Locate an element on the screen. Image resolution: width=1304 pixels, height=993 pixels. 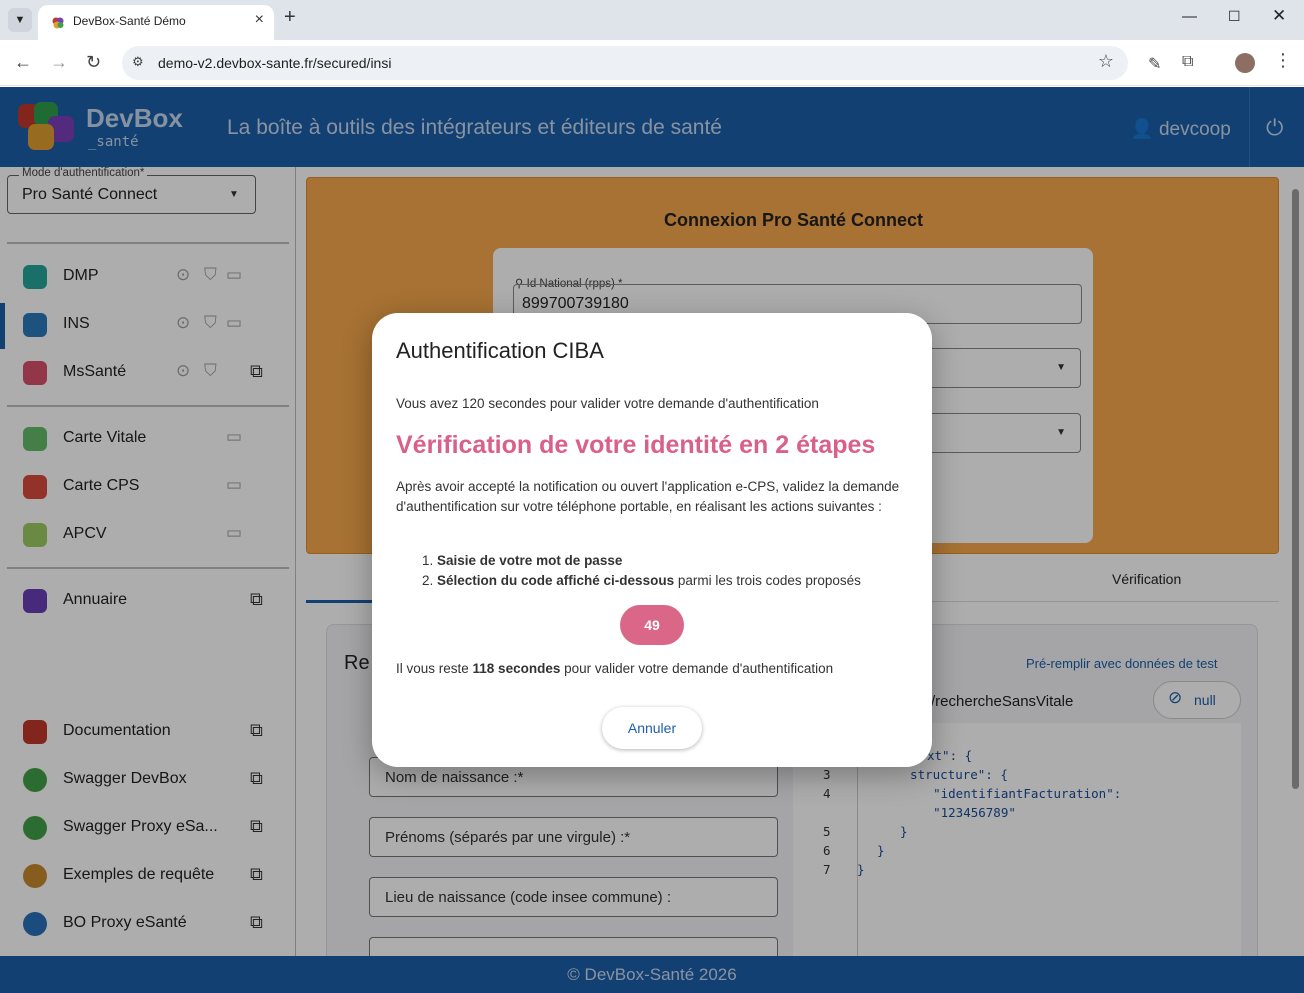
forward-icon: → is located at coordinates (59, 62).